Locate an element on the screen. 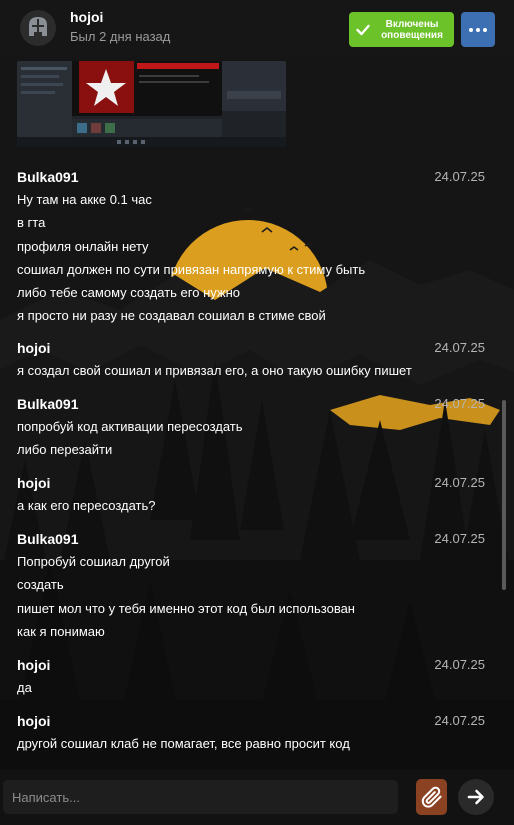  message-group: hojoi 24.07.25 а как его пересоздать? is located at coordinates (252, 494).